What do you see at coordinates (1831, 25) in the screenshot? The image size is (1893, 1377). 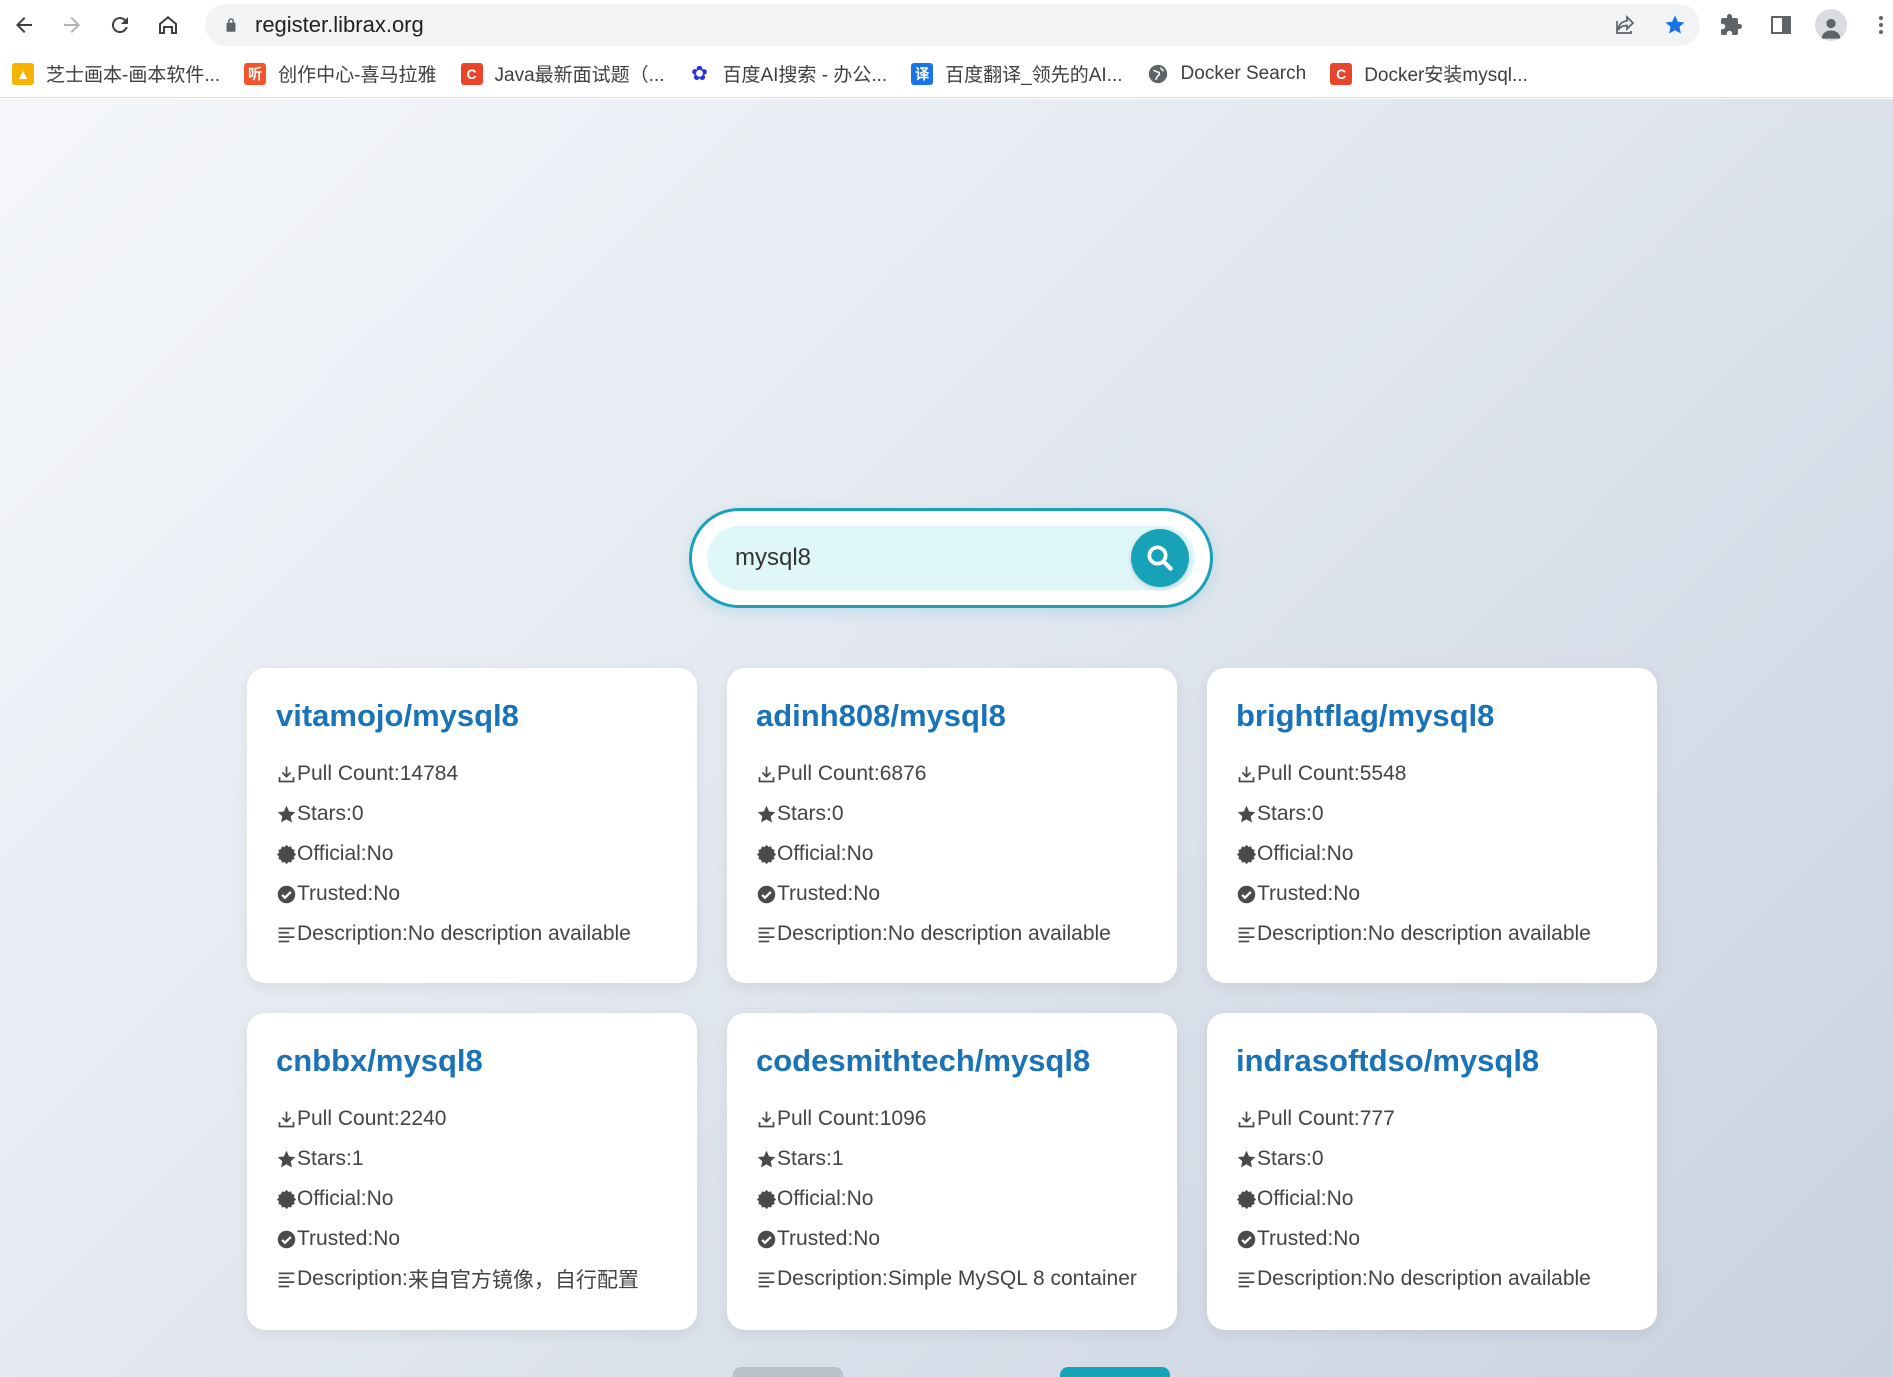 I see `profile-avatar-icon` at bounding box center [1831, 25].